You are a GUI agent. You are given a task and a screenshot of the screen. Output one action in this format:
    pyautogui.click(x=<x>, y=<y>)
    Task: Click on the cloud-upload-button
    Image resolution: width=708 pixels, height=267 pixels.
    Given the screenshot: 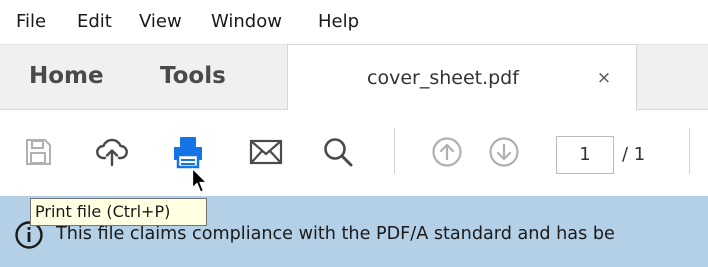 What is the action you would take?
    pyautogui.click(x=112, y=152)
    